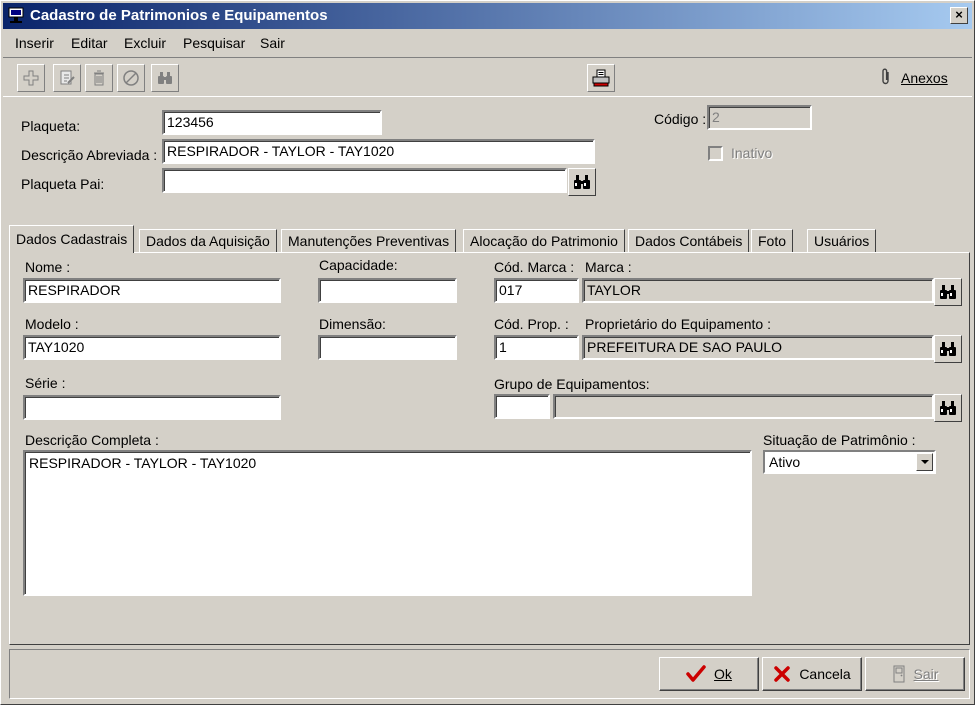 This screenshot has width=975, height=705. Describe the element at coordinates (924, 462) in the screenshot. I see `chevron-down-icon` at that location.